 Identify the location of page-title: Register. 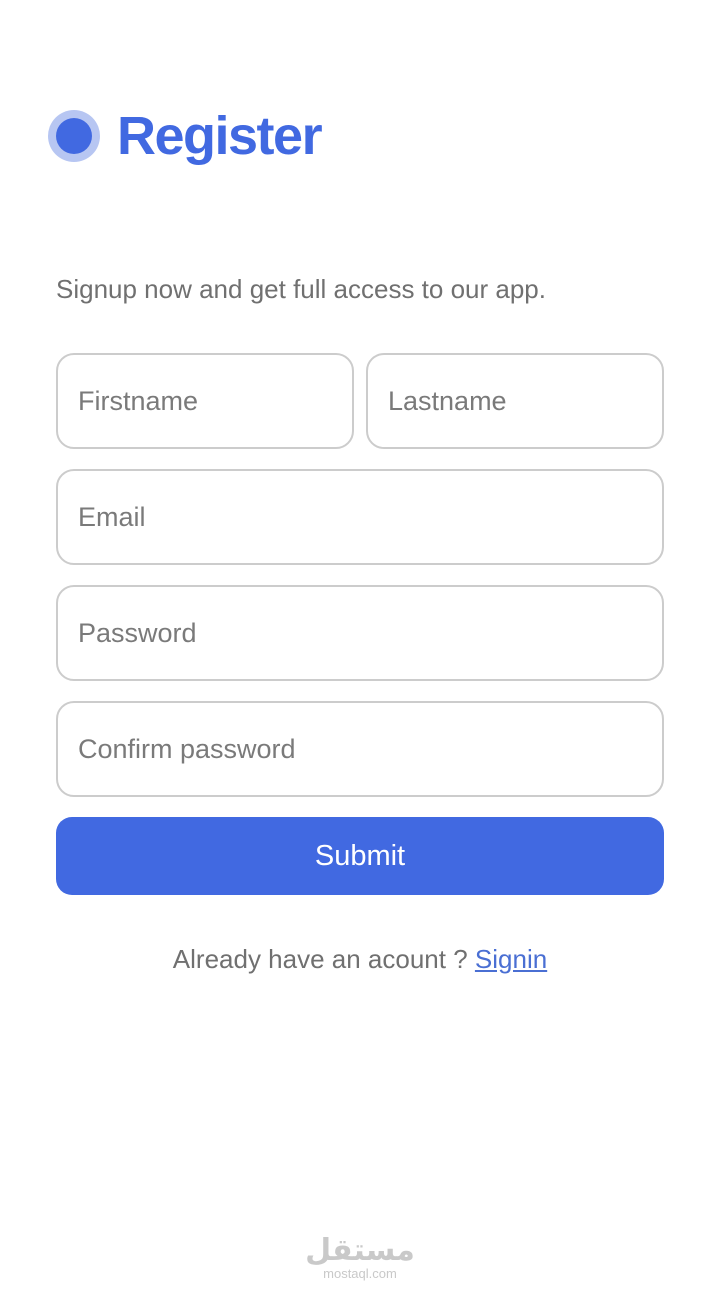
(220, 136).